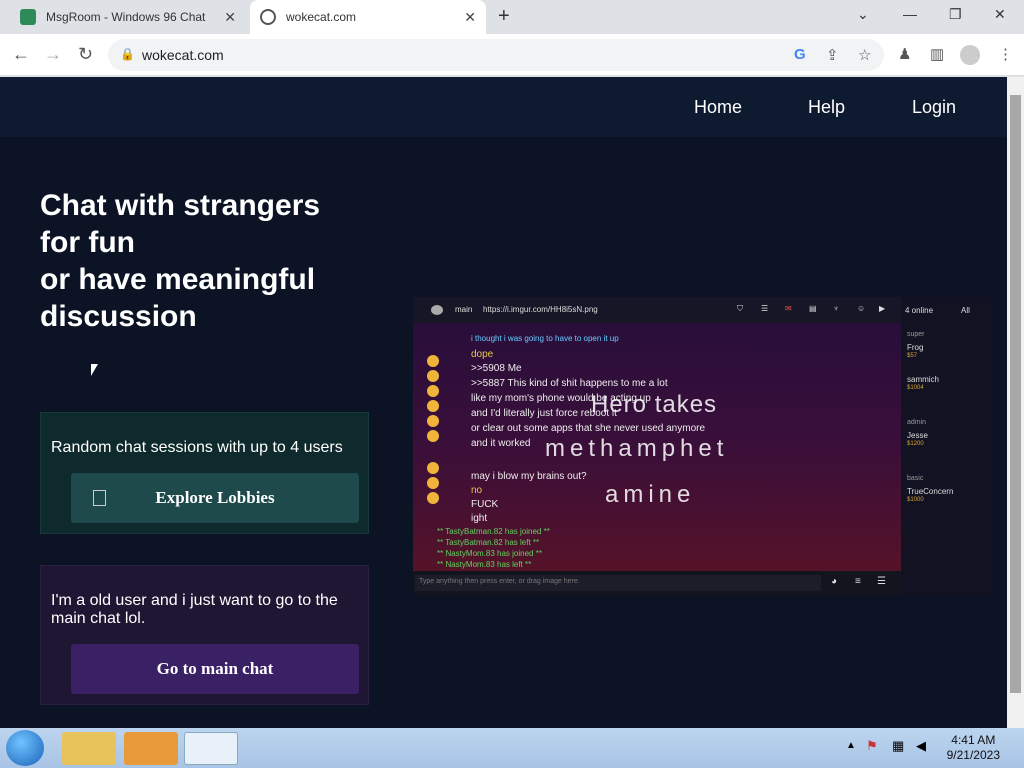 This screenshot has height=768, width=1024. What do you see at coordinates (484, 564) in the screenshot?
I see `join-notice: ** NastyMom.83 has left **` at bounding box center [484, 564].